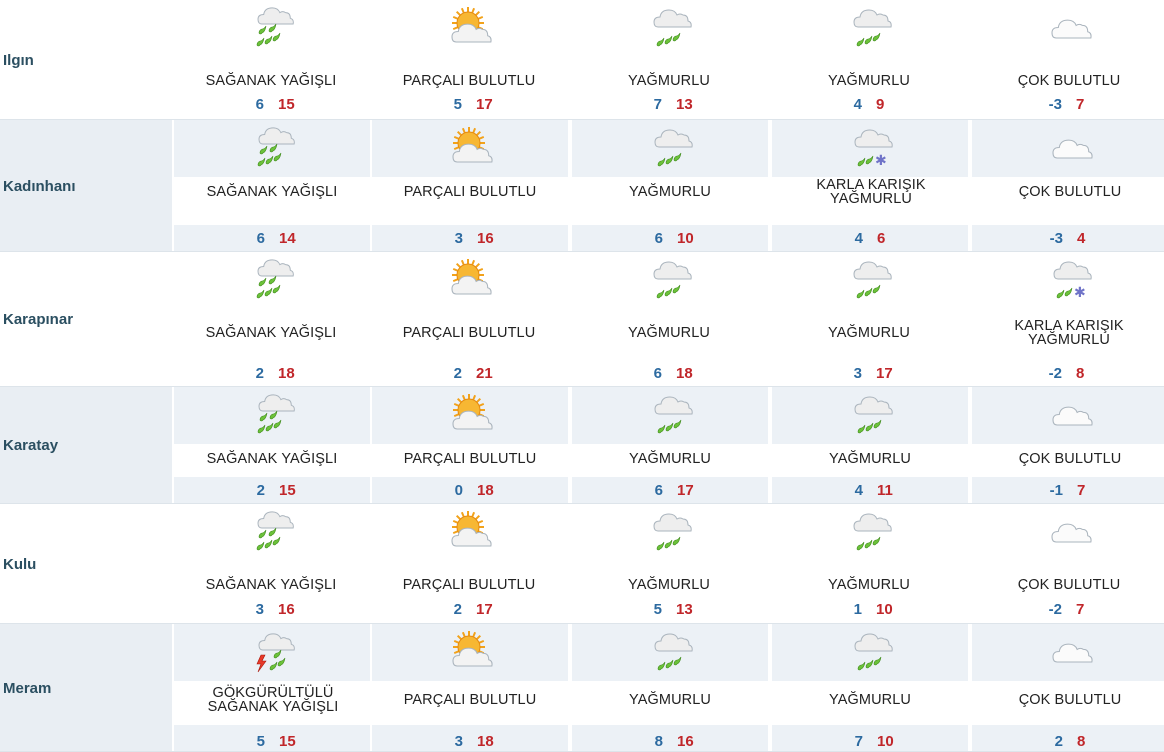 The width and height of the screenshot is (1164, 752). What do you see at coordinates (869, 319) in the screenshot?
I see `day-forecast-cell: YAĞMURLU 3 17` at bounding box center [869, 319].